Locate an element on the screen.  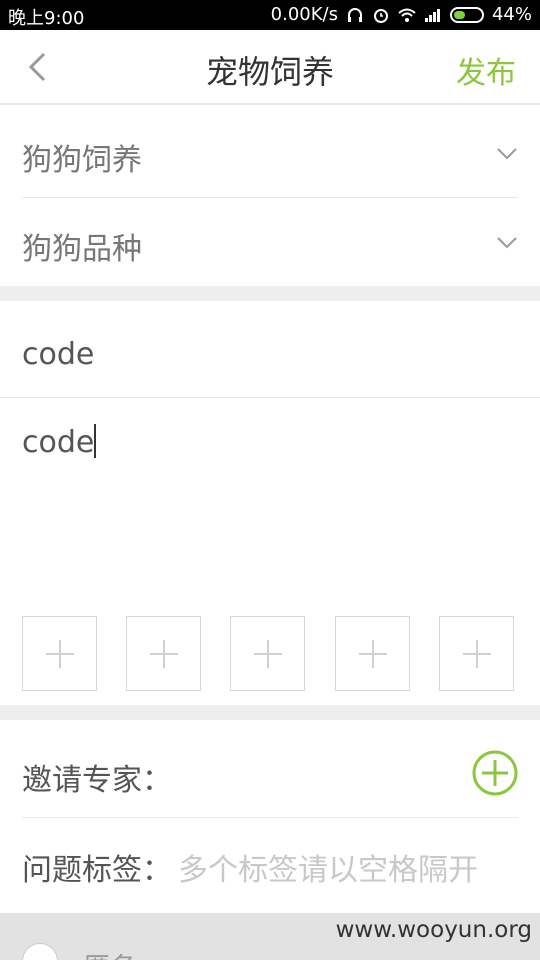
status-right: 0.00K/s 44% is located at coordinates (401, 14).